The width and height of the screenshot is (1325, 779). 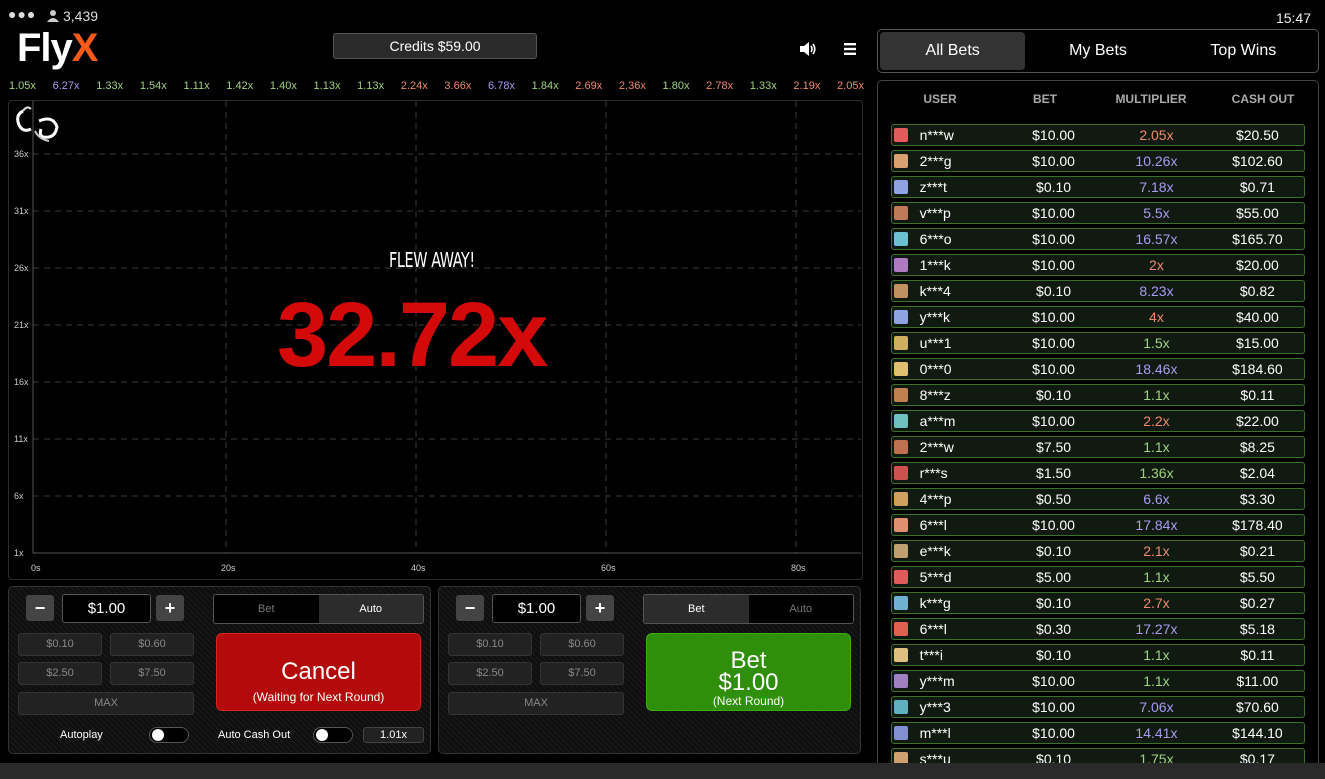 What do you see at coordinates (196, 86) in the screenshot?
I see `history-multiplier: 1.11x` at bounding box center [196, 86].